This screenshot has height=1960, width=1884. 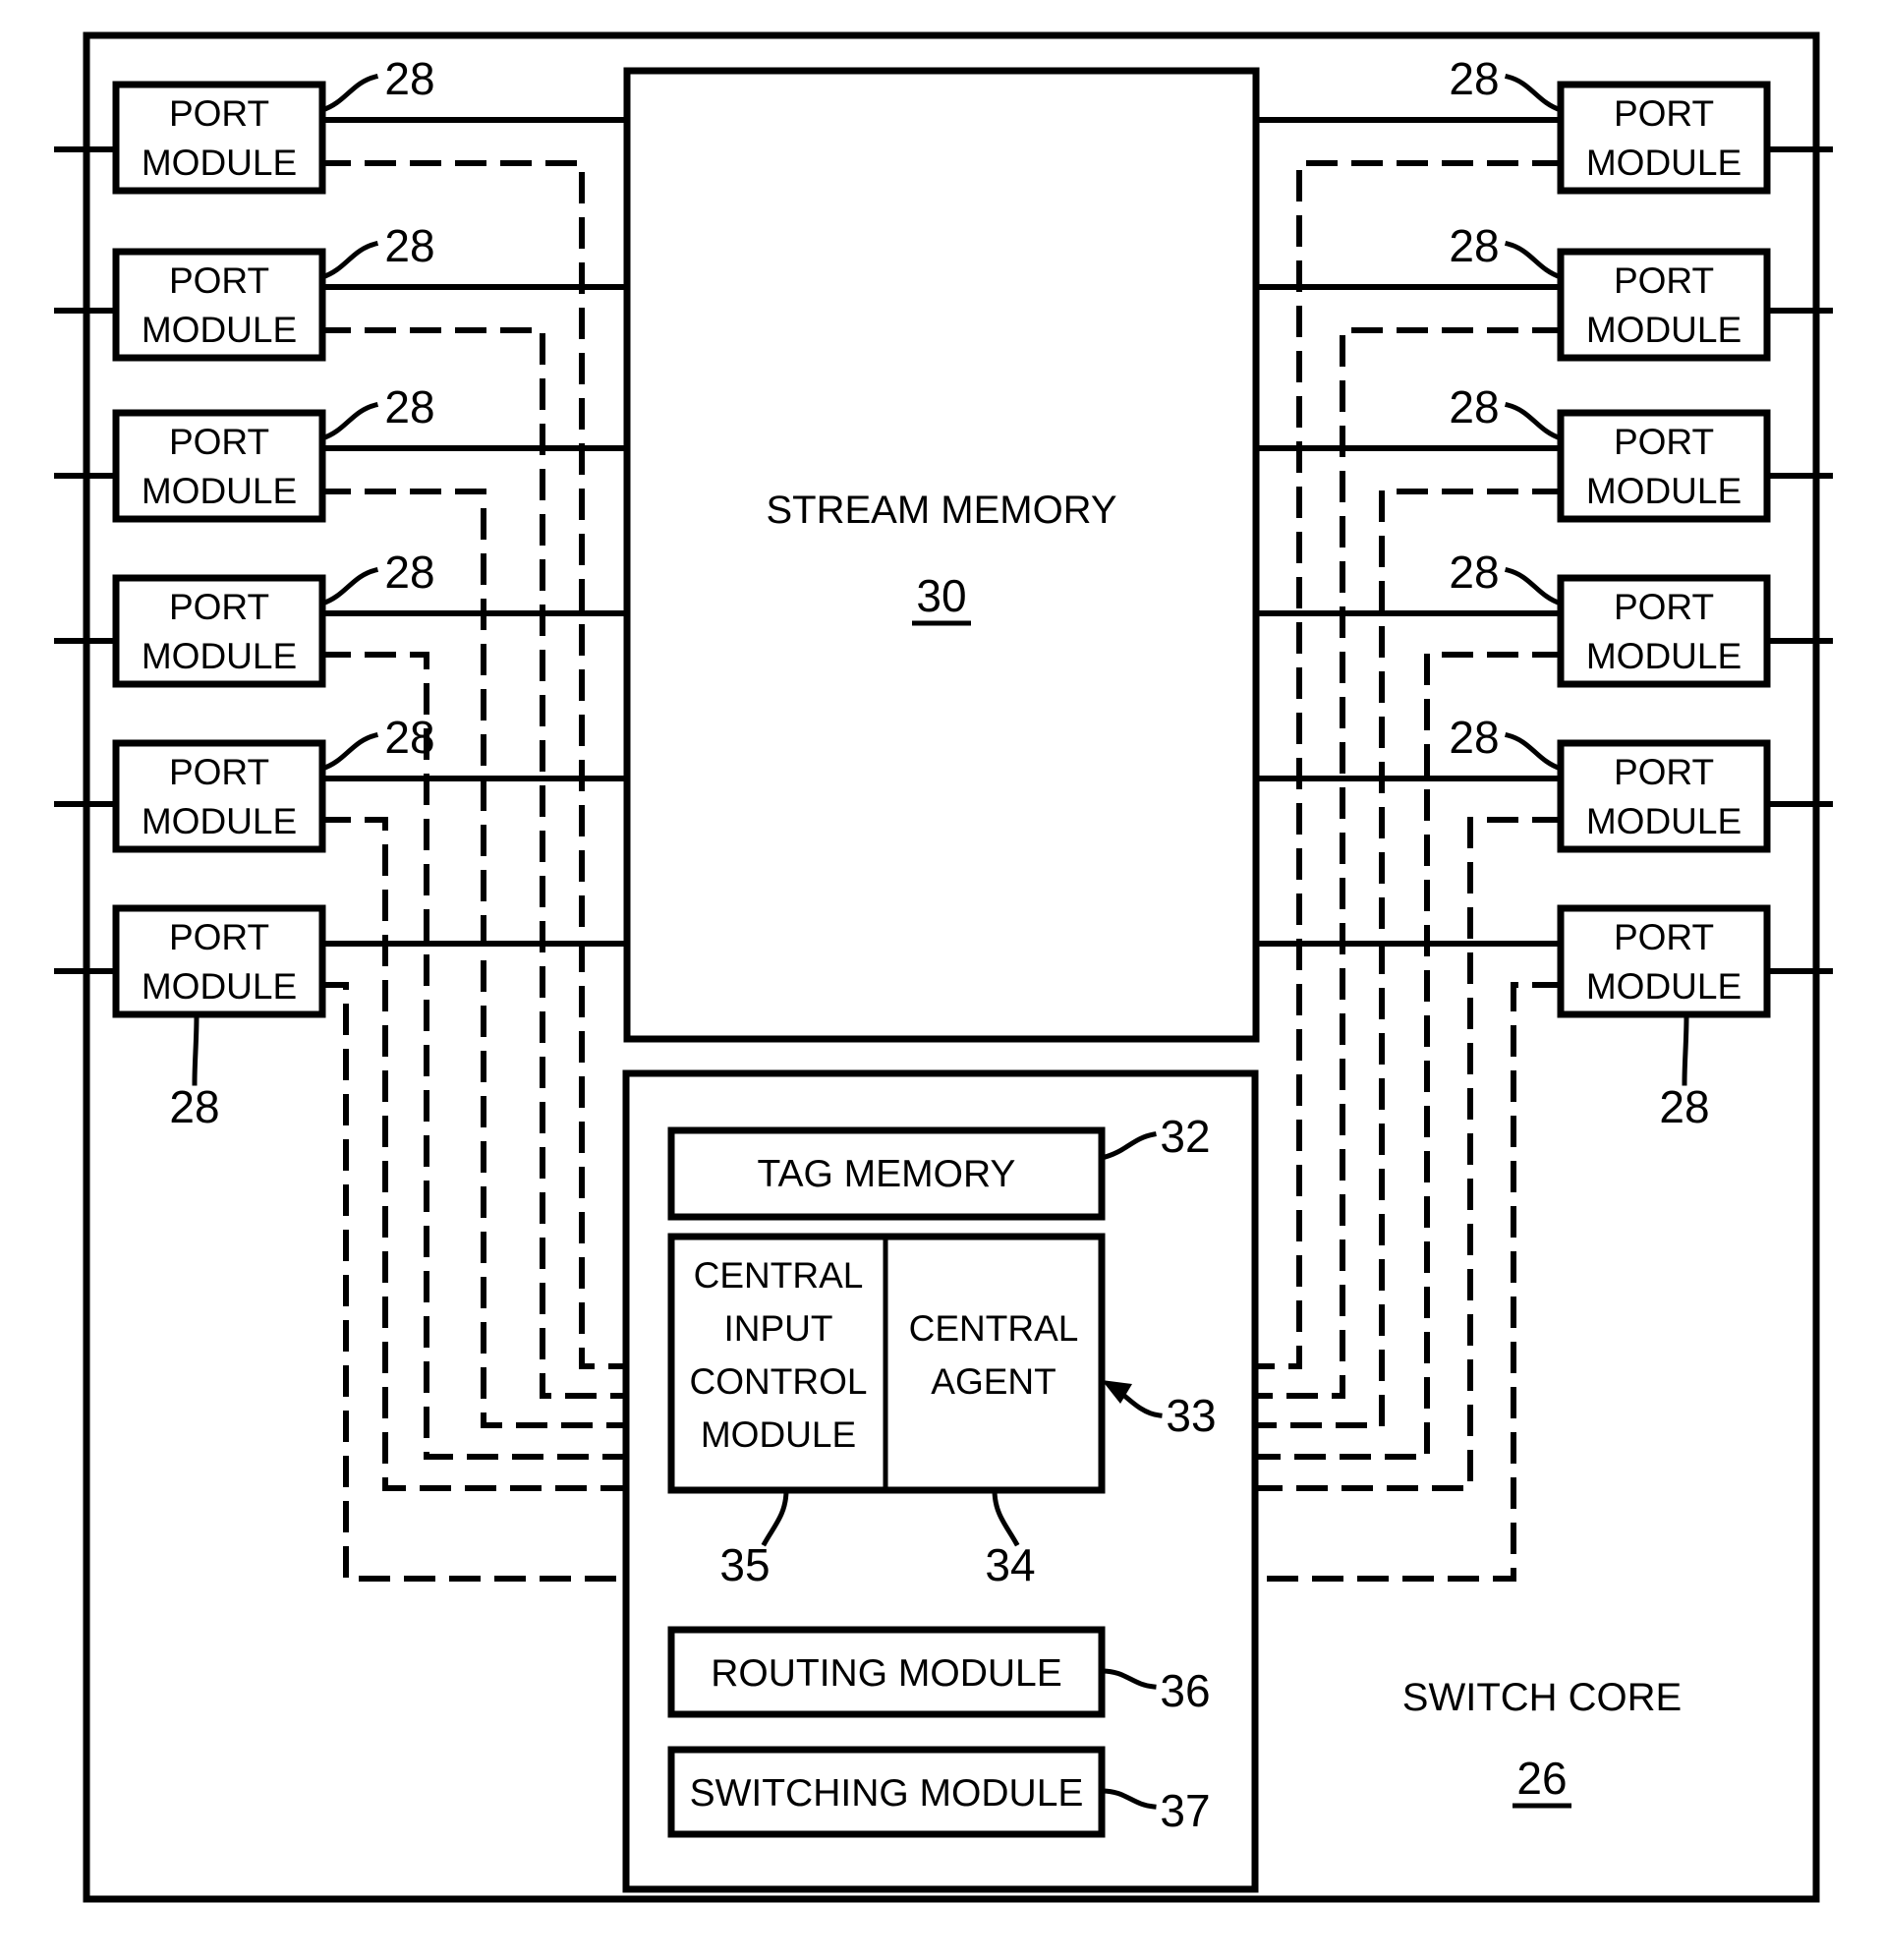 What do you see at coordinates (219, 330) in the screenshot?
I see `left-port-module-2-line-2: MODULE` at bounding box center [219, 330].